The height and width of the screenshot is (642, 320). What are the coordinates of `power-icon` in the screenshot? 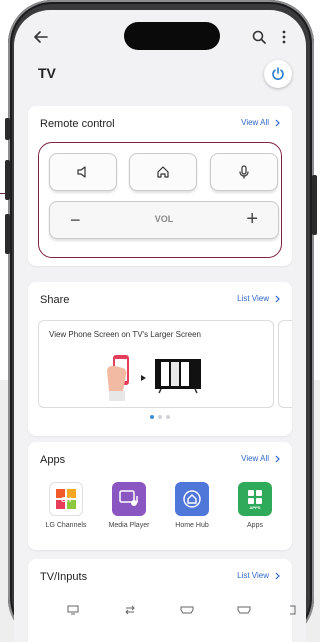 It's located at (278, 73).